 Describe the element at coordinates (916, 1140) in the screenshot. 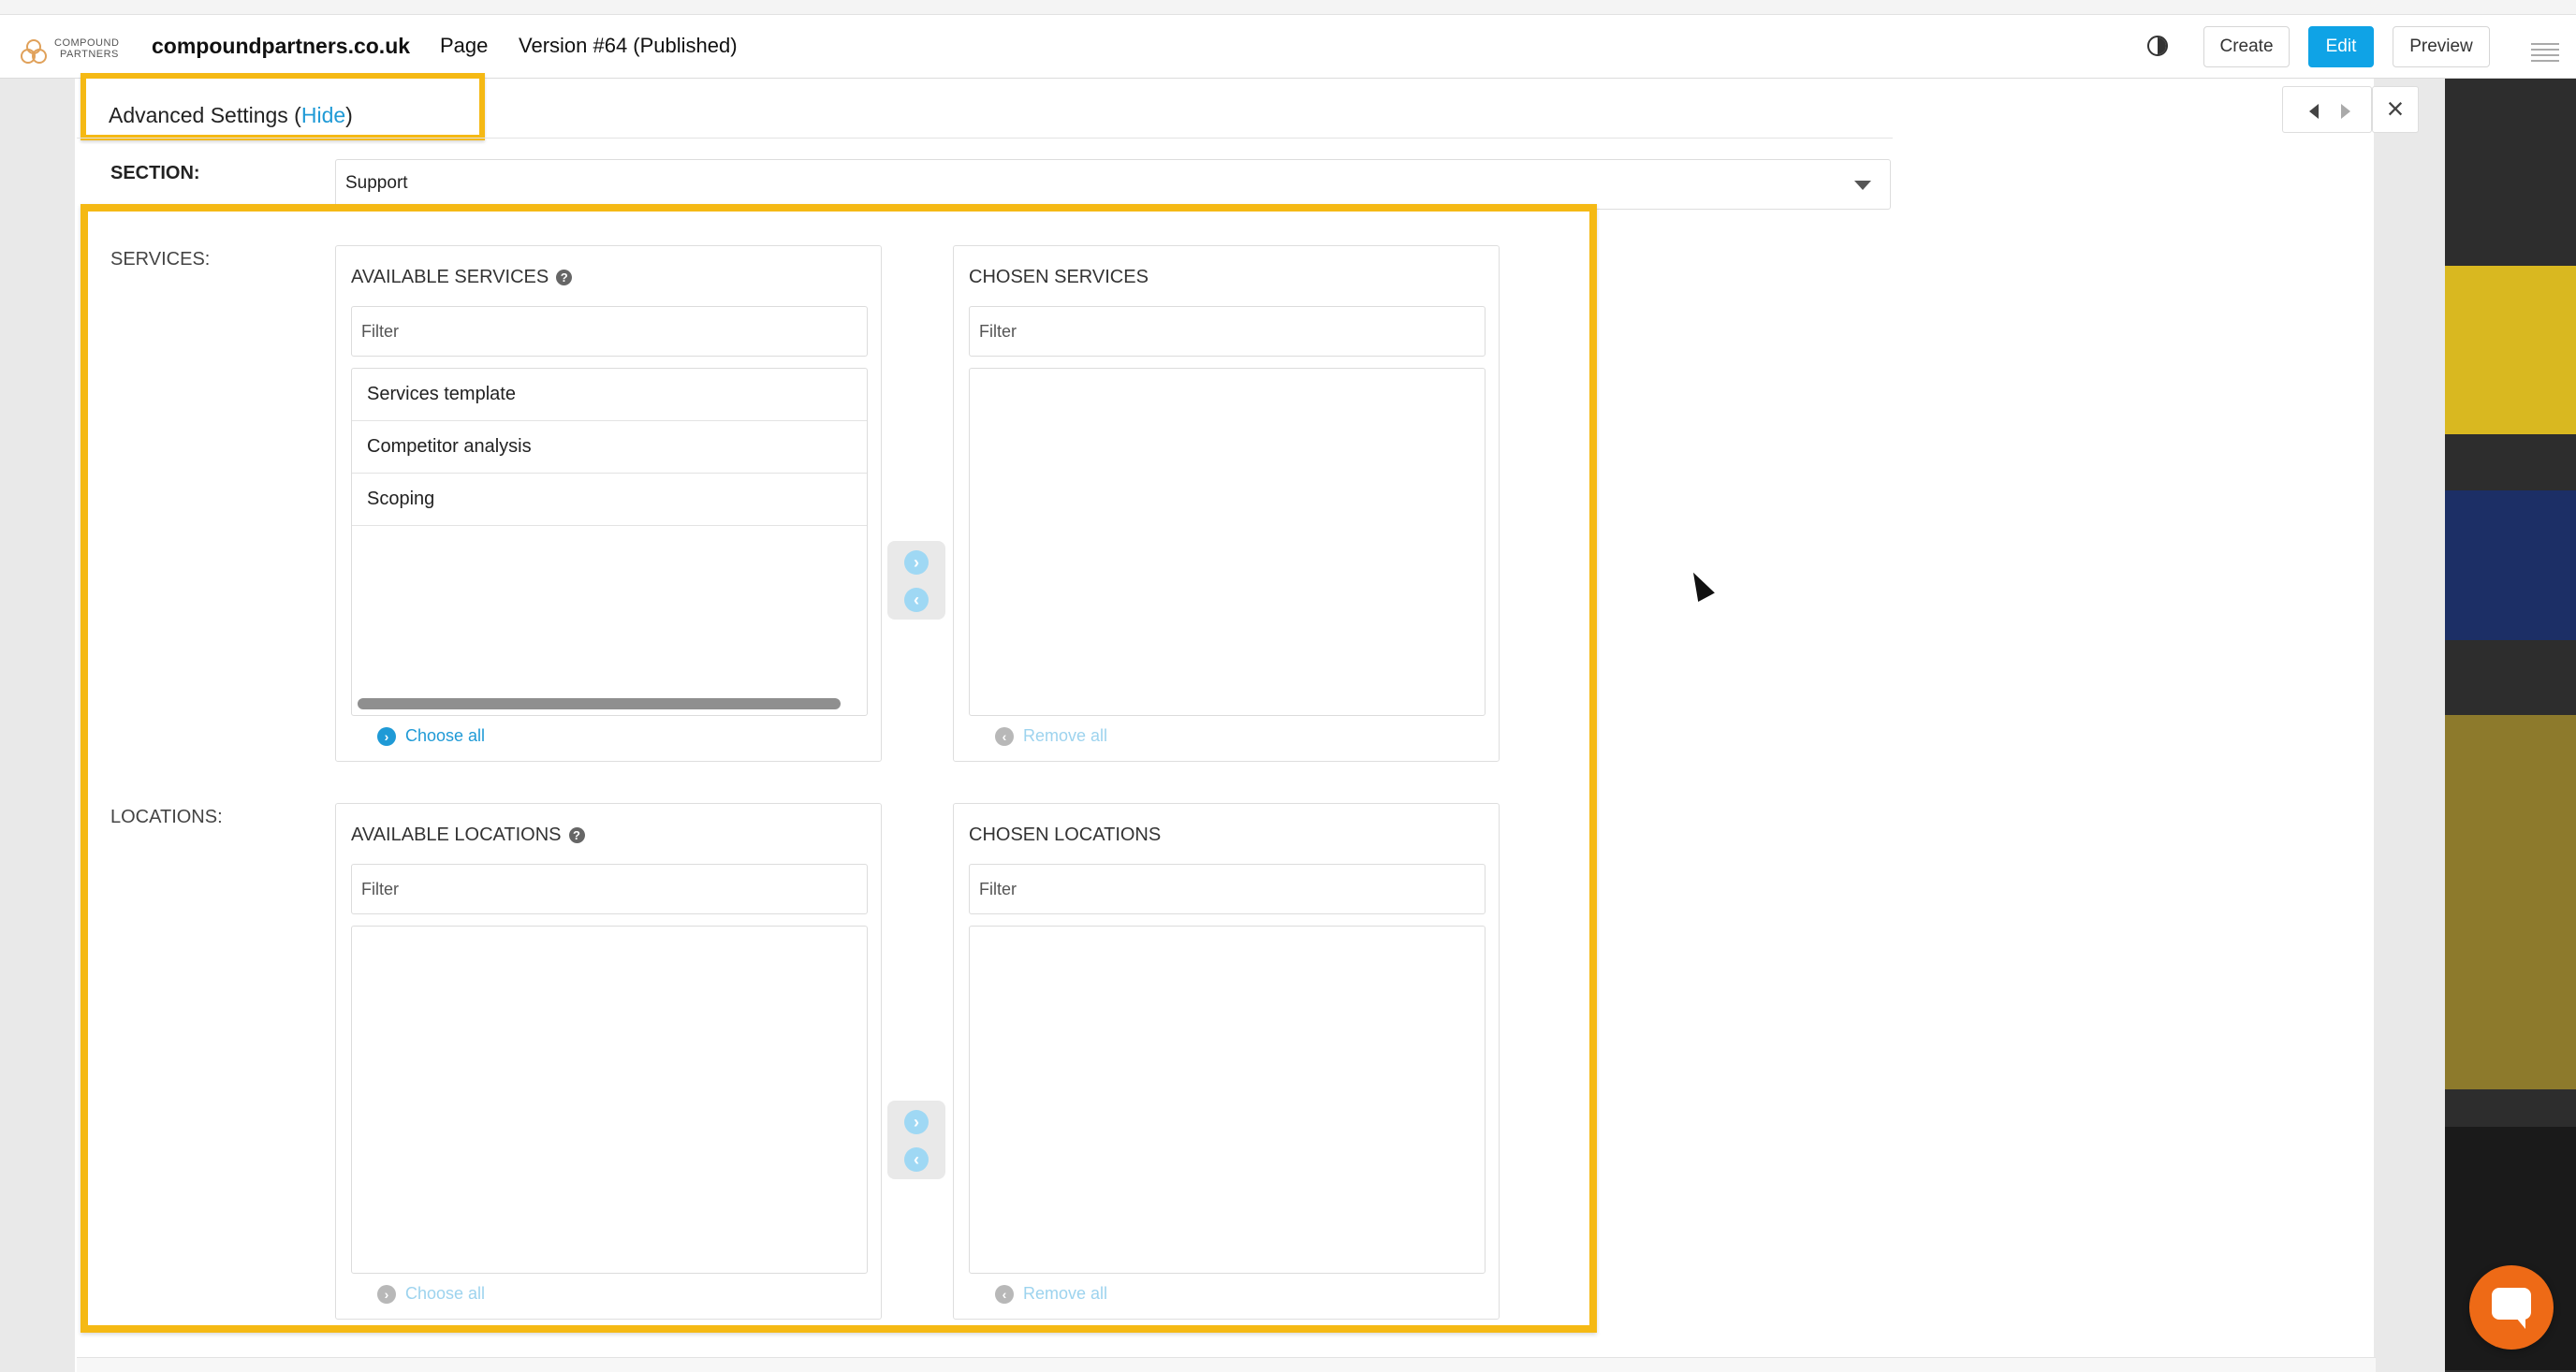

I see `locations-move-buttons: › ‹` at that location.